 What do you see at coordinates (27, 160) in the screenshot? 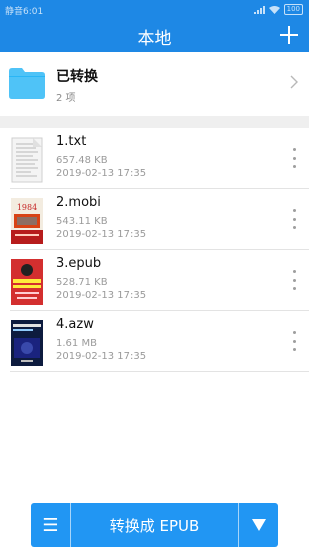
I see `txt-file-thumbnail` at bounding box center [27, 160].